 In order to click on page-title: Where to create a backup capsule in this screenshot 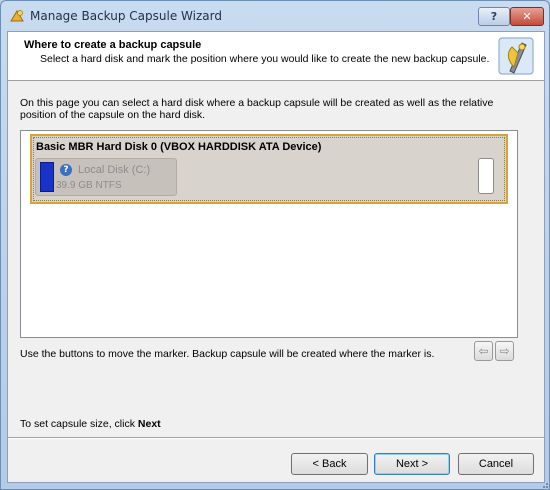, I will do `click(113, 45)`.